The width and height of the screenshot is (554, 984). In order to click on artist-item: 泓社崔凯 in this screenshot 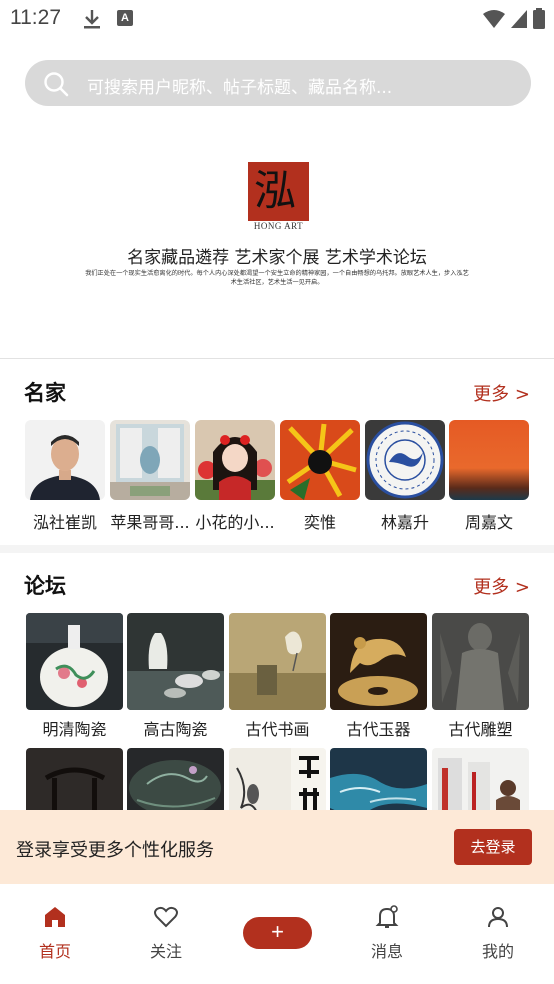, I will do `click(65, 476)`.